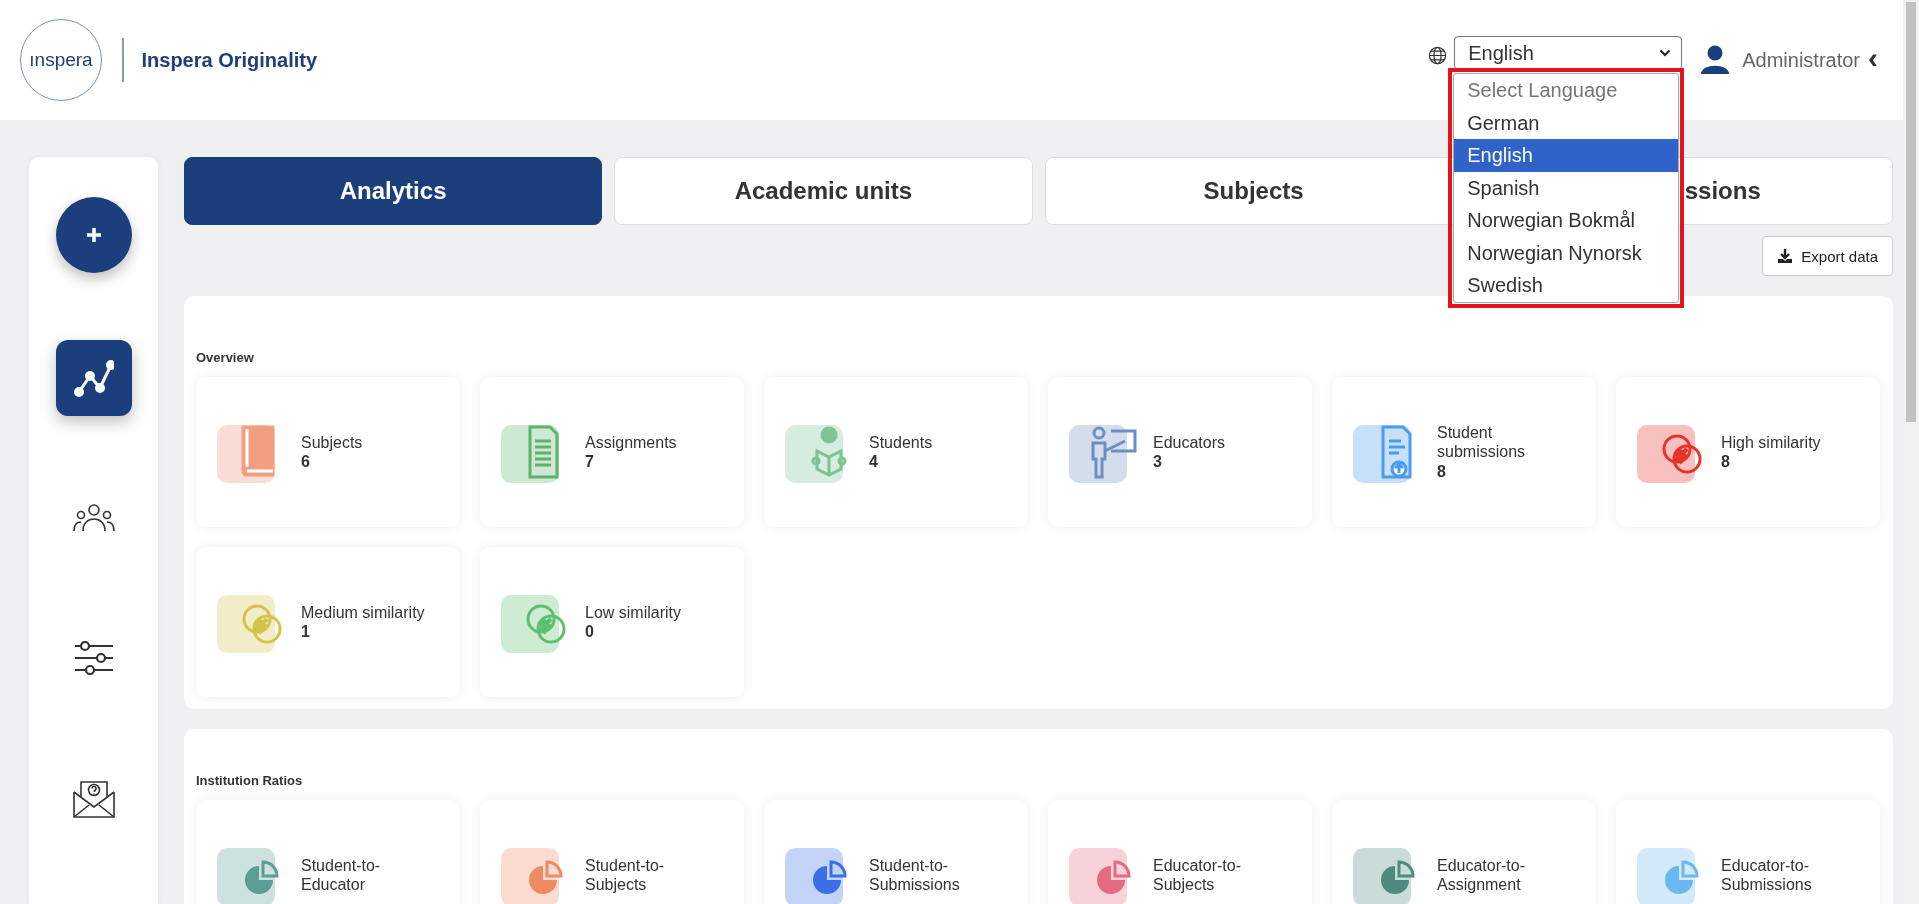 The image size is (1919, 904). What do you see at coordinates (589, 462) in the screenshot?
I see `stat-value: 7` at bounding box center [589, 462].